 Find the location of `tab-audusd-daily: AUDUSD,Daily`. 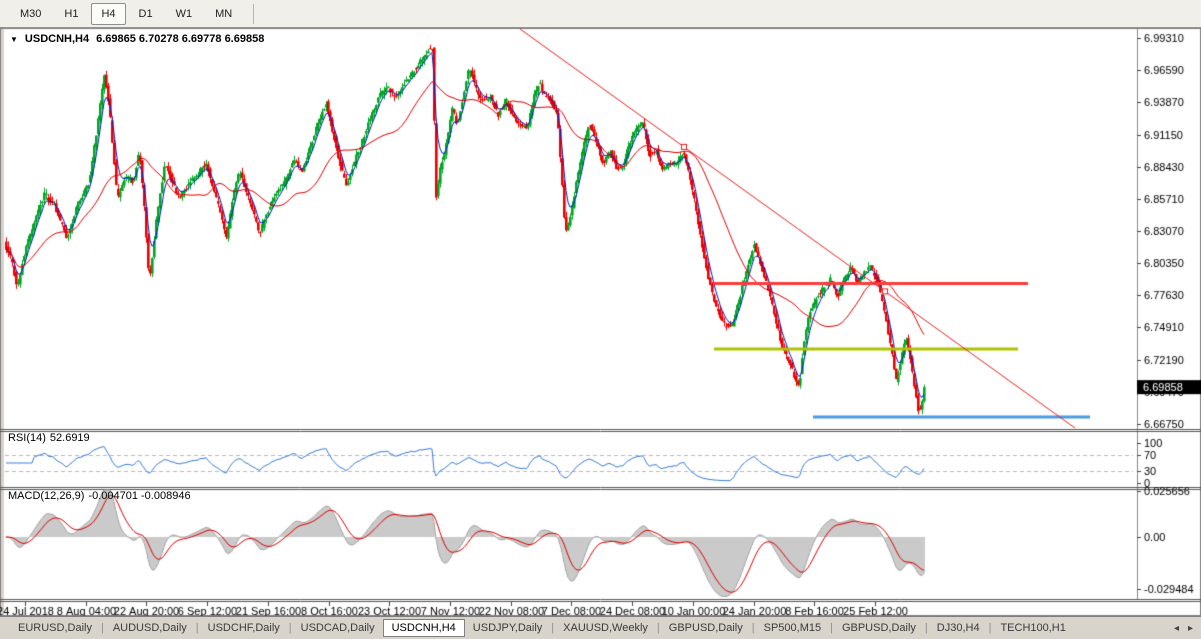

tab-audusd-daily: AUDUSD,Daily is located at coordinates (150, 628).